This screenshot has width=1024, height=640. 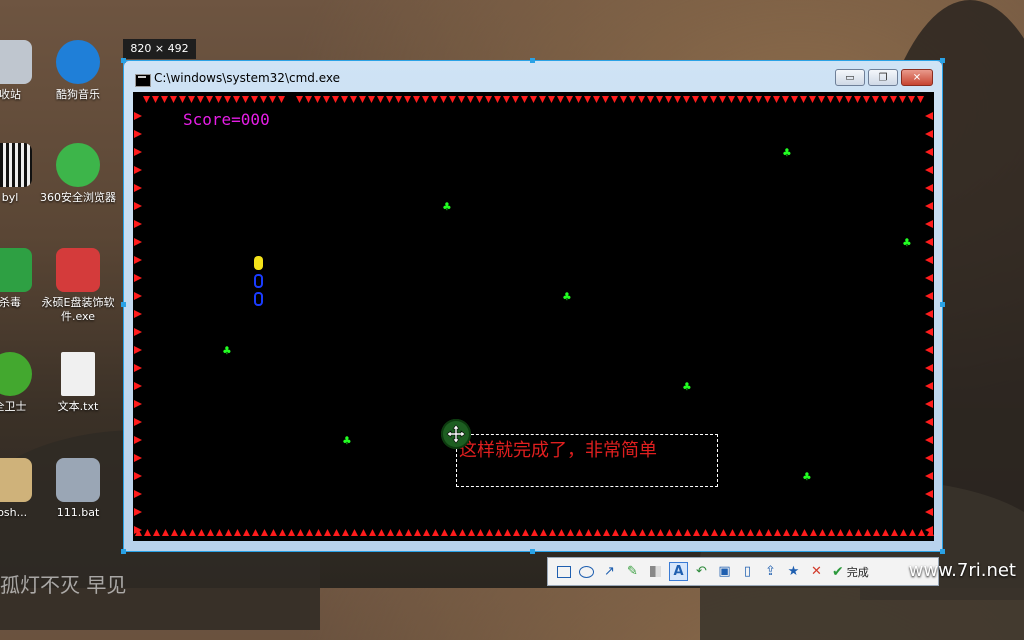 What do you see at coordinates (724, 571) in the screenshot?
I see `save-icon: ▣` at bounding box center [724, 571].